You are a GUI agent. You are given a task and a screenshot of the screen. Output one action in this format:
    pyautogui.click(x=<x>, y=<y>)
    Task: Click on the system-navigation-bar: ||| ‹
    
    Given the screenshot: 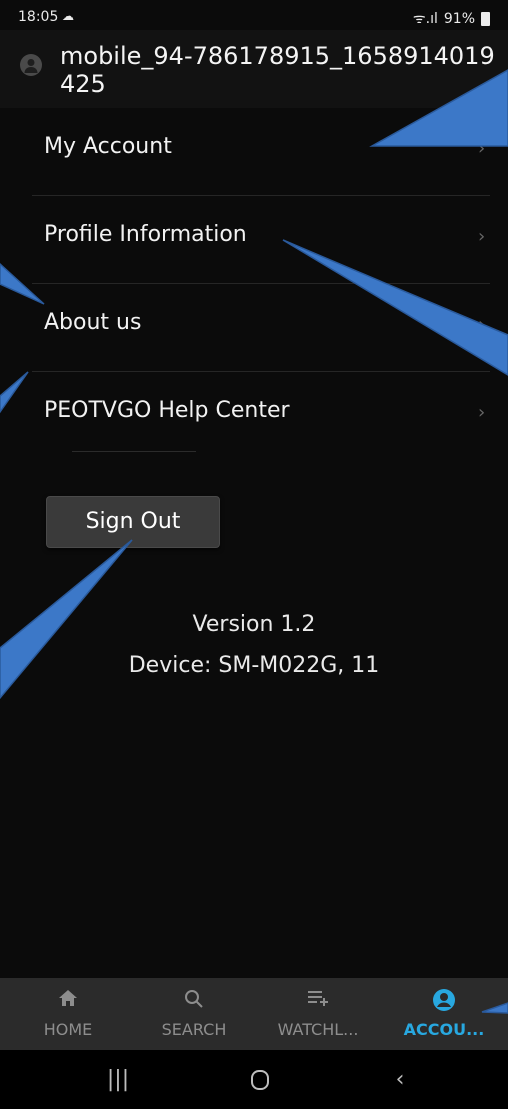 What is the action you would take?
    pyautogui.click(x=254, y=1079)
    